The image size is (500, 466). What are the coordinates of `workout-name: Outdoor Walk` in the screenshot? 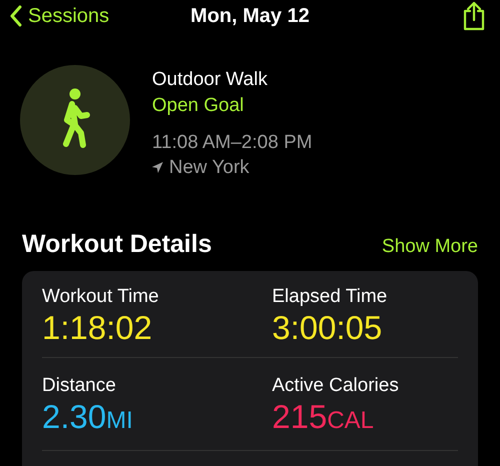 It's located at (210, 80).